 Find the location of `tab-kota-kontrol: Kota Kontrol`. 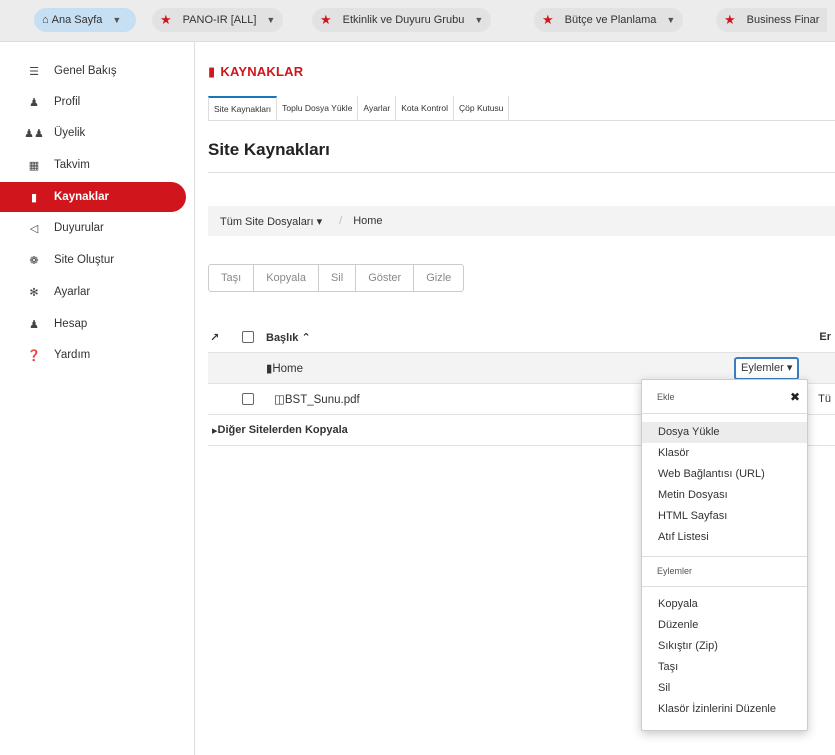

tab-kota-kontrol: Kota Kontrol is located at coordinates (425, 108).